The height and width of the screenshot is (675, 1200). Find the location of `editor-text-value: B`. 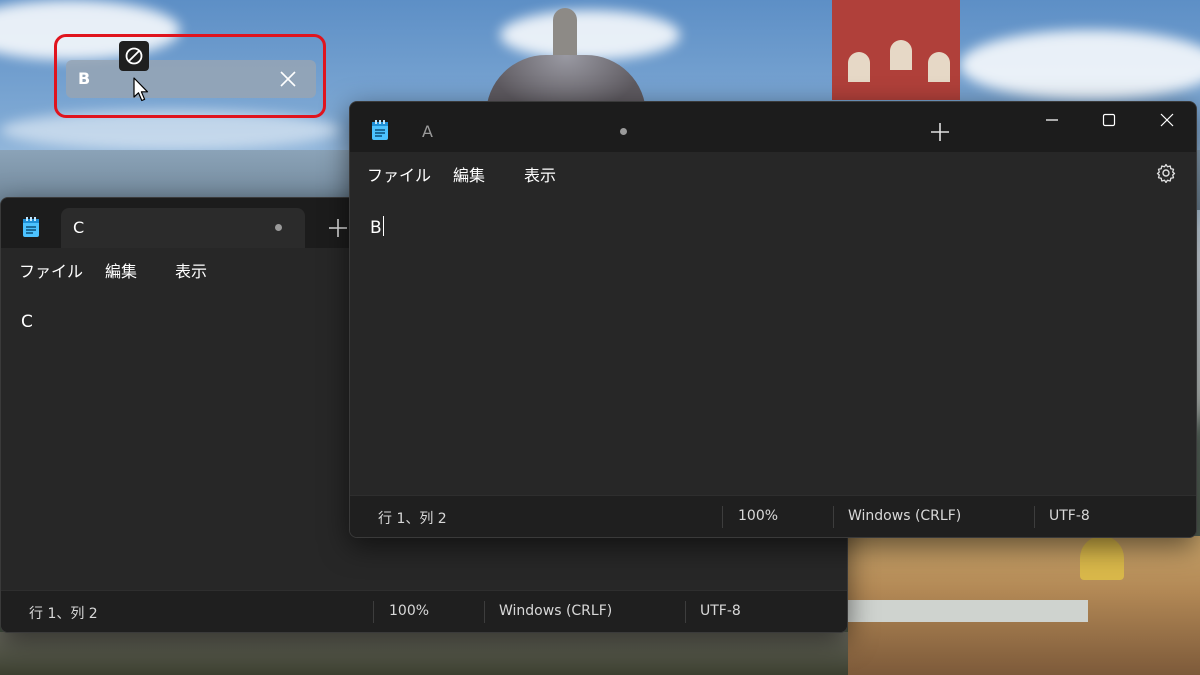

editor-text-value: B is located at coordinates (376, 228).